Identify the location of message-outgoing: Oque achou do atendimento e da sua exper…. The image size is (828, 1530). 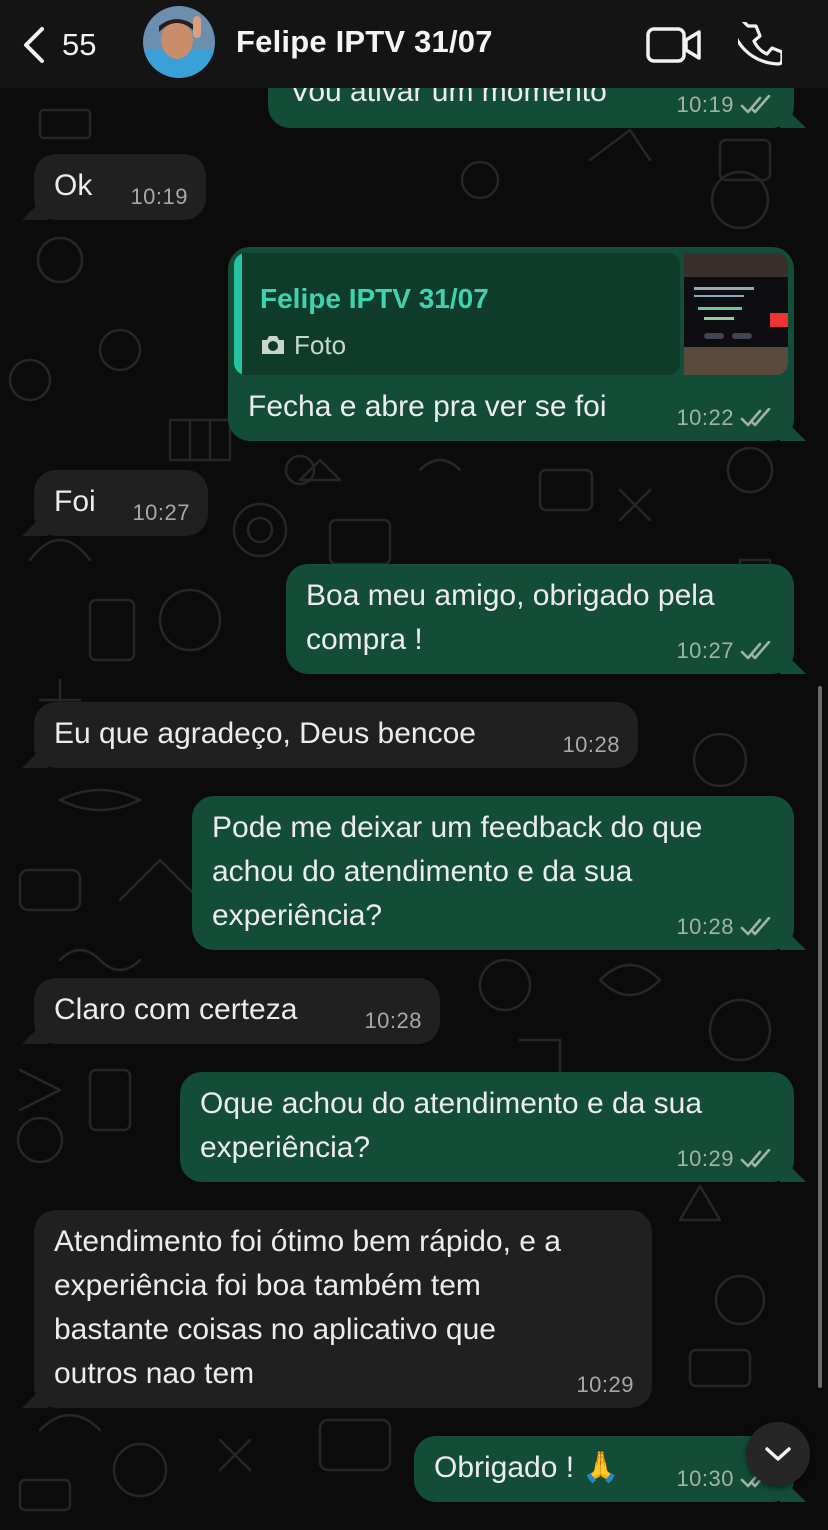
(487, 1127).